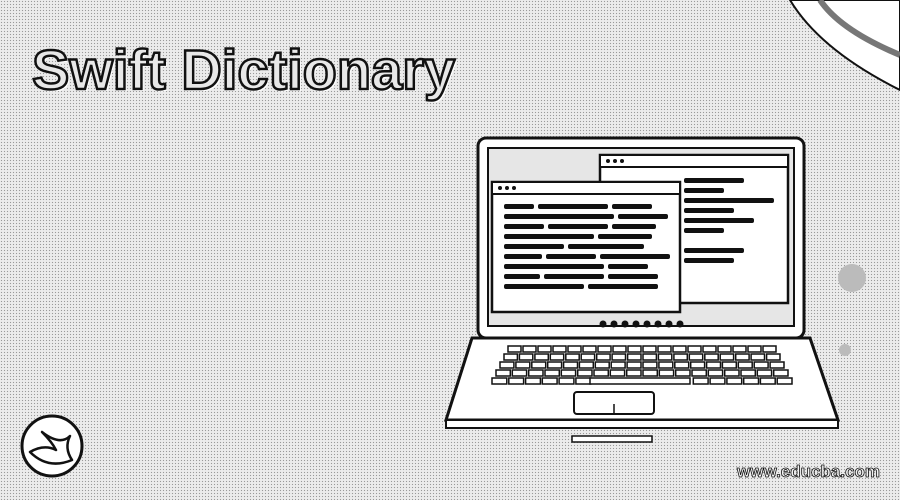 Image resolution: width=900 pixels, height=500 pixels. I want to click on code-window-icon, so click(586, 247).